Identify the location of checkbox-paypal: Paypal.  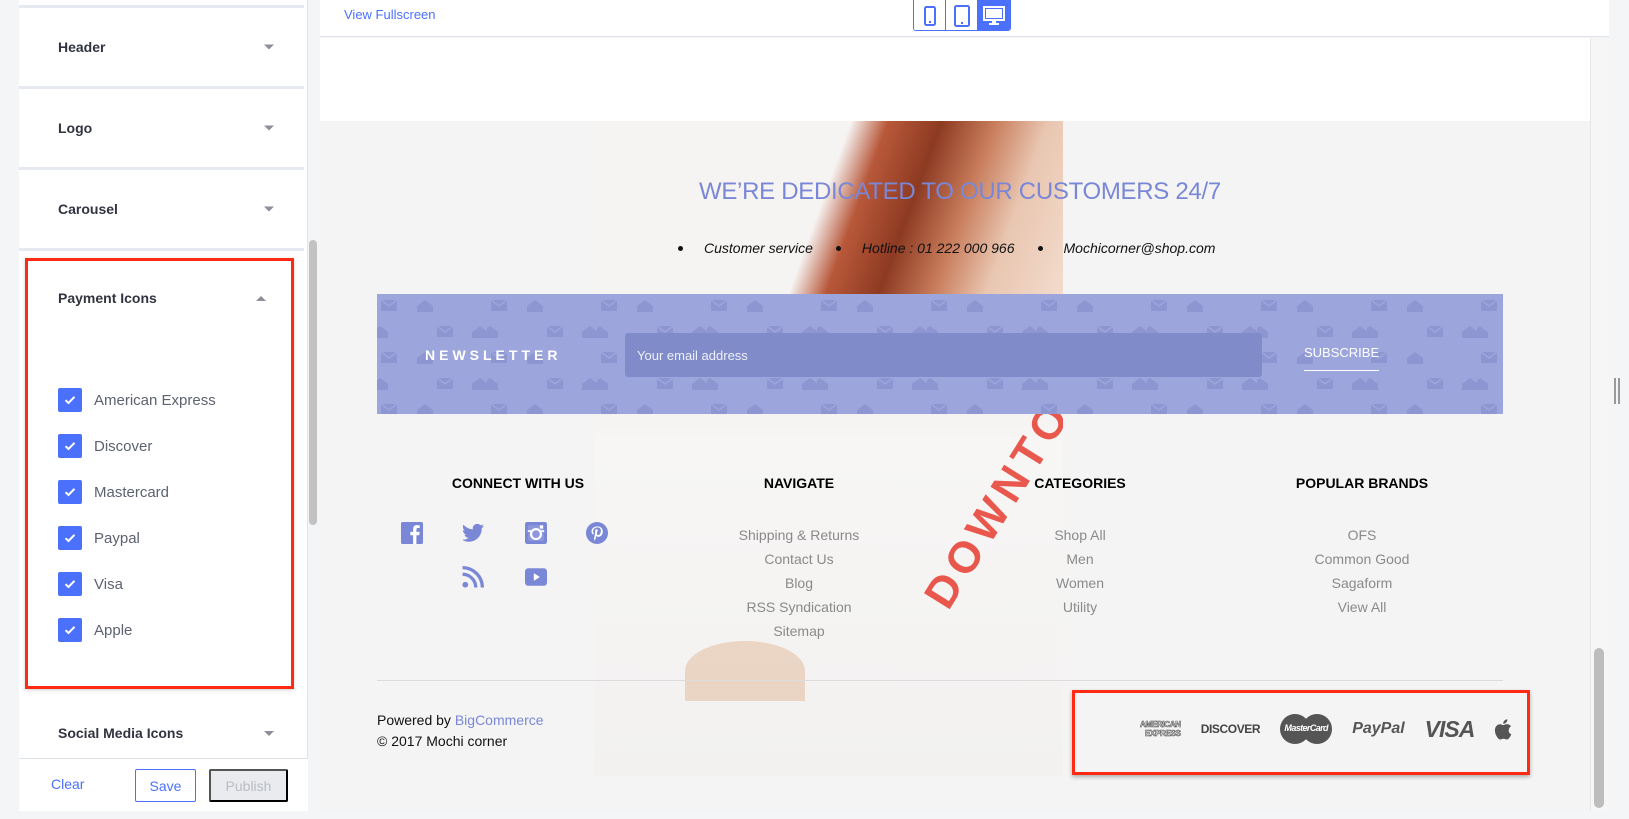
(137, 538).